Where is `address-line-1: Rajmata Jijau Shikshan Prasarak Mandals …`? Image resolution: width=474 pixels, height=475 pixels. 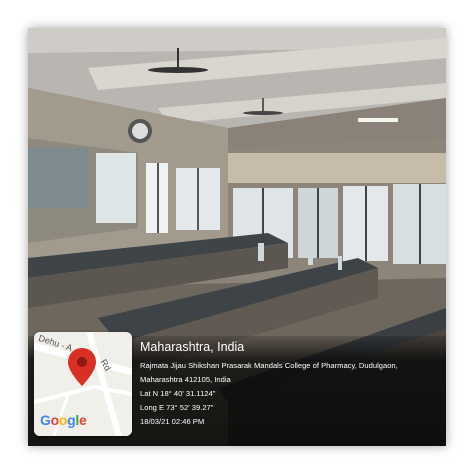
address-line-1: Rajmata Jijau Shikshan Prasarak Mandals … is located at coordinates (269, 365).